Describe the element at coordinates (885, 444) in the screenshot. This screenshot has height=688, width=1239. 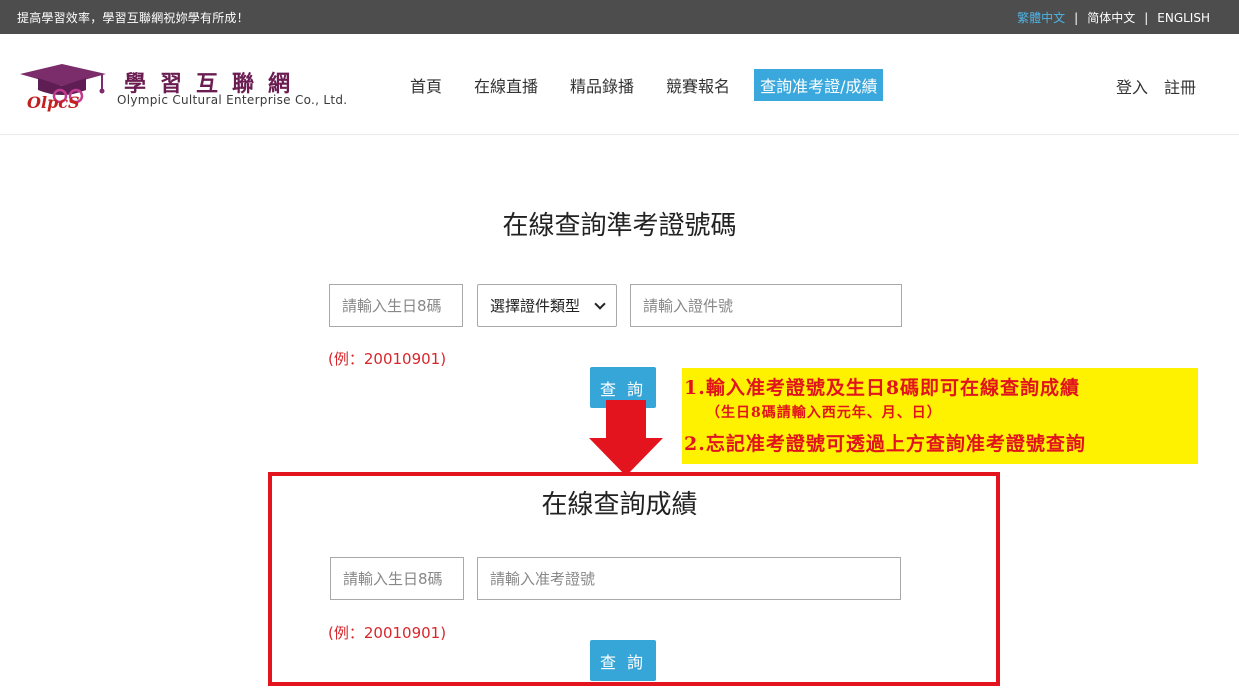
I see `instruction-line-3: 2.忘記准考證號可透過上方查詢准考證號查詢` at that location.